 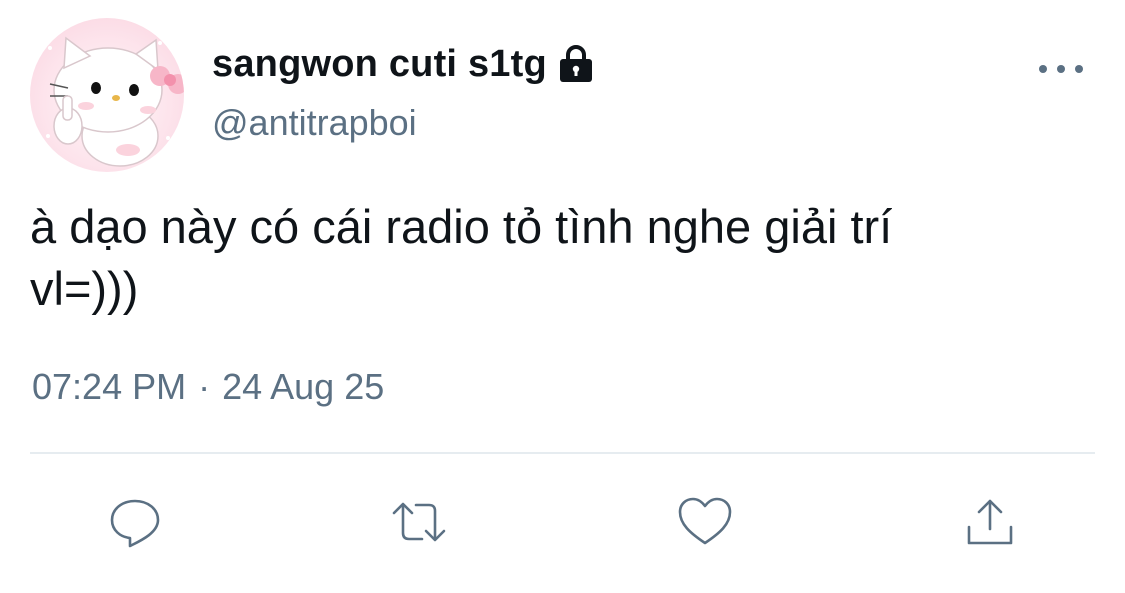 I want to click on user-info: sangwon cuti s1tg @antitrapboi, so click(x=403, y=92).